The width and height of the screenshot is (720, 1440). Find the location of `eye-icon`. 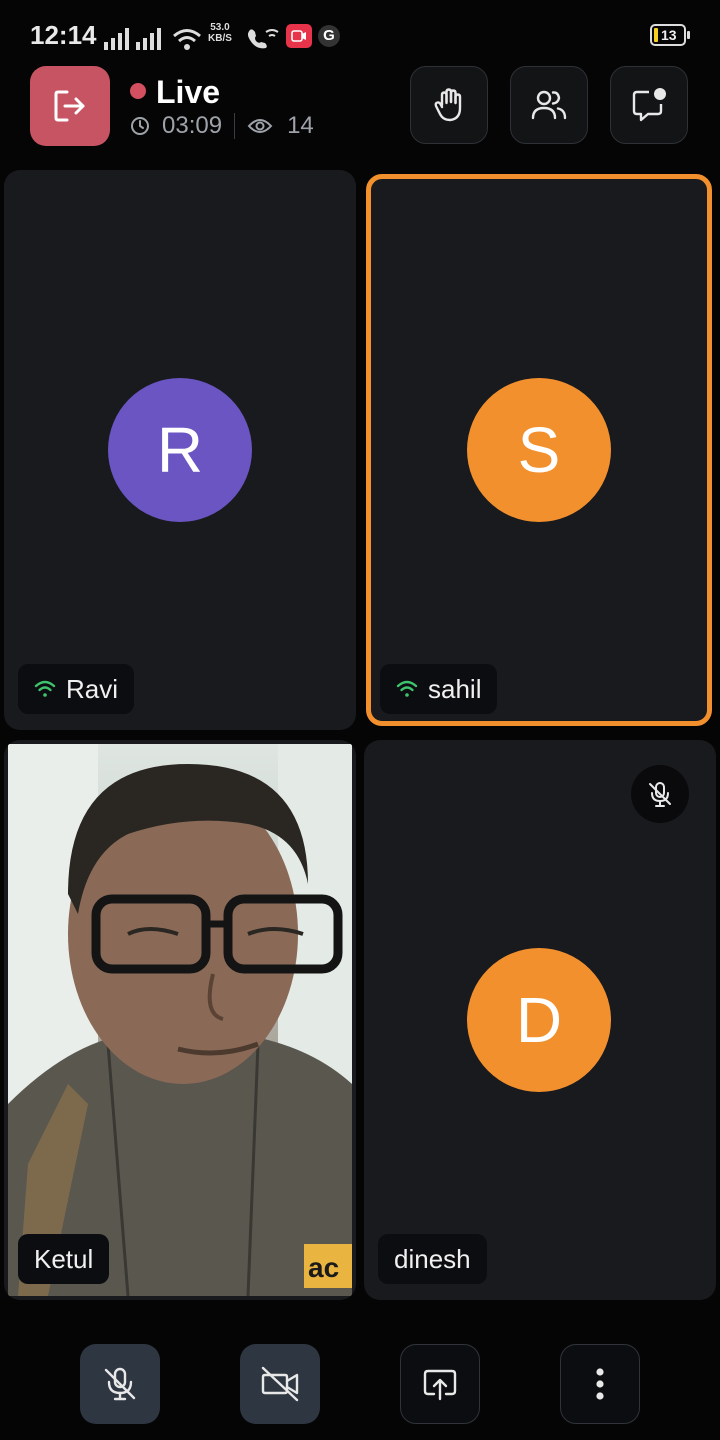

eye-icon is located at coordinates (260, 126).